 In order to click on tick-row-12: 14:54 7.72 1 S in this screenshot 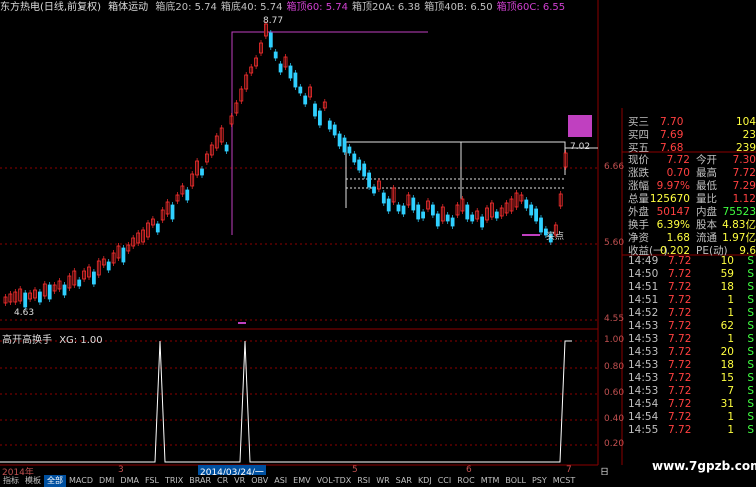, I will do `click(691, 417)`.